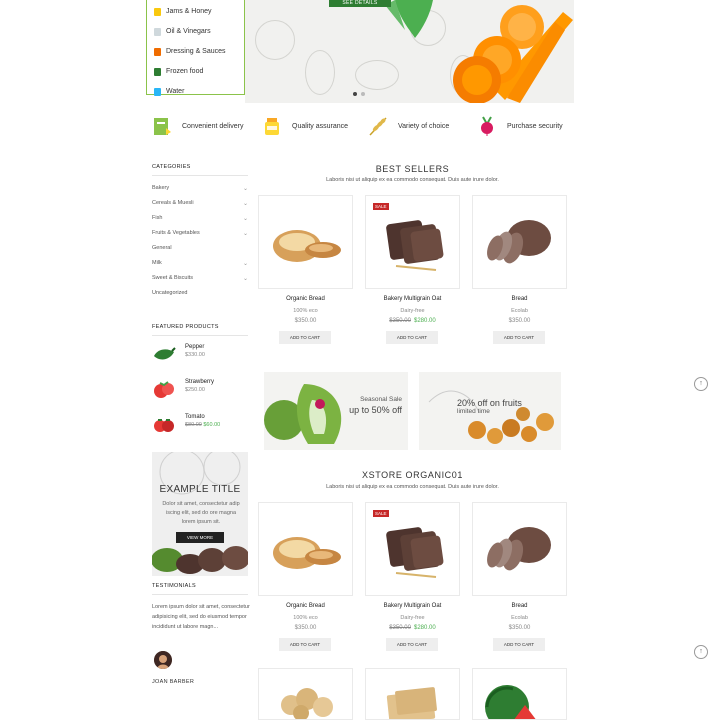 The height and width of the screenshot is (720, 720). What do you see at coordinates (163, 660) in the screenshot?
I see `avatar` at bounding box center [163, 660].